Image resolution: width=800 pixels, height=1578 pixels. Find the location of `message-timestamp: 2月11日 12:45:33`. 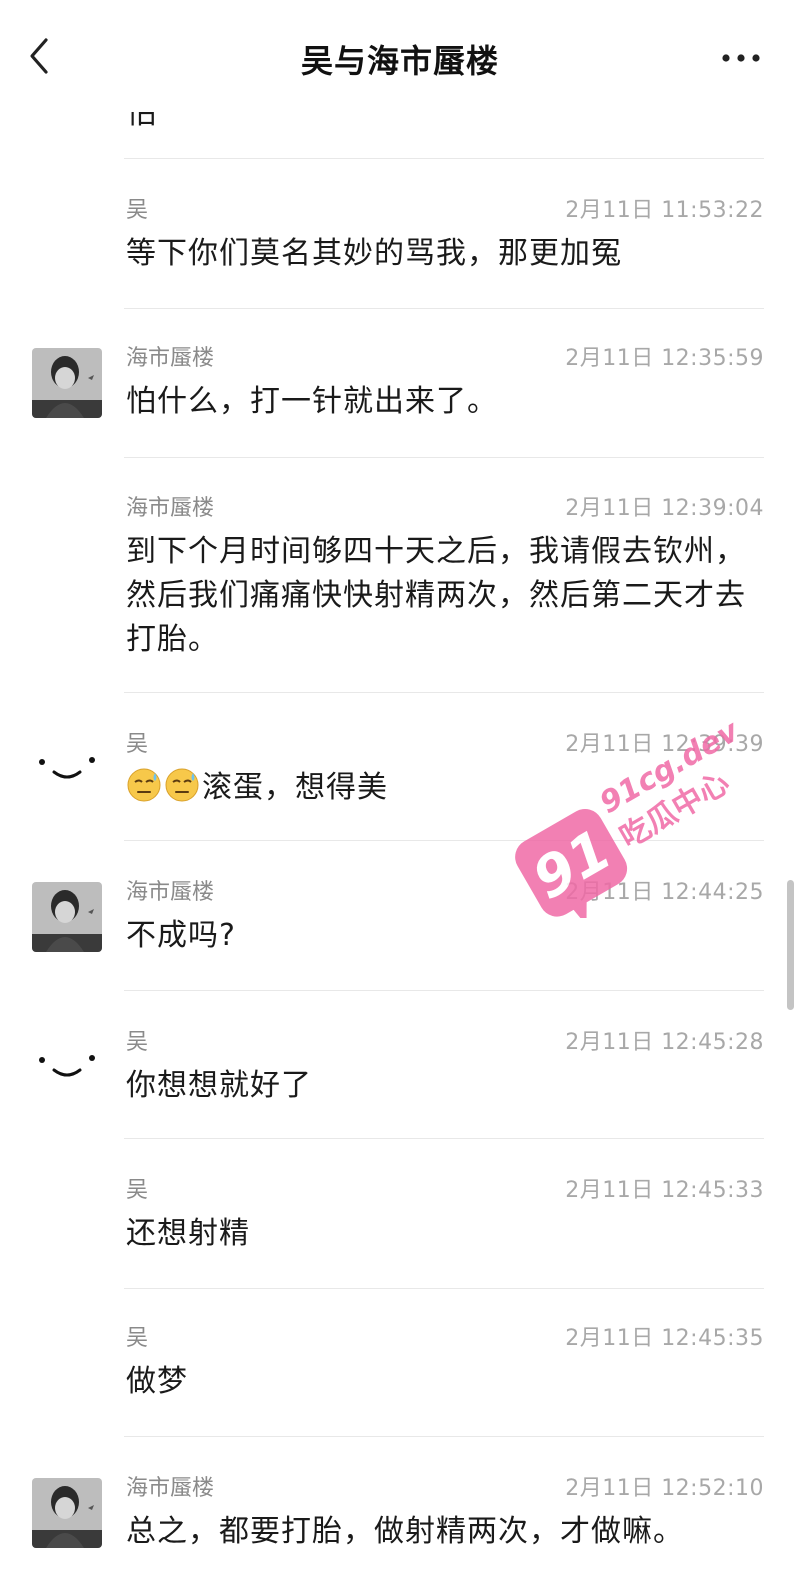

message-timestamp: 2月11日 12:45:33 is located at coordinates (664, 1190).